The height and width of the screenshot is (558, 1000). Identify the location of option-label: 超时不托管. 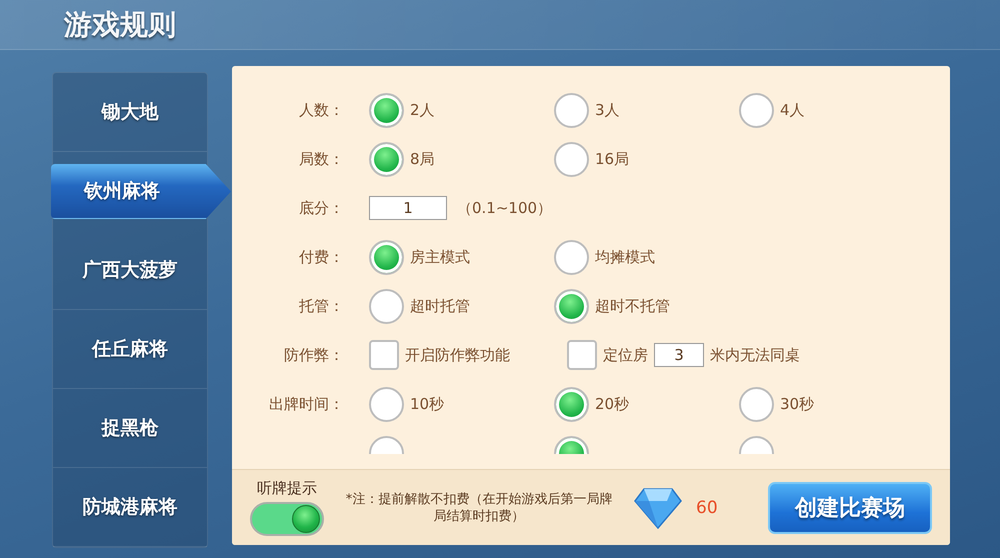
(632, 306).